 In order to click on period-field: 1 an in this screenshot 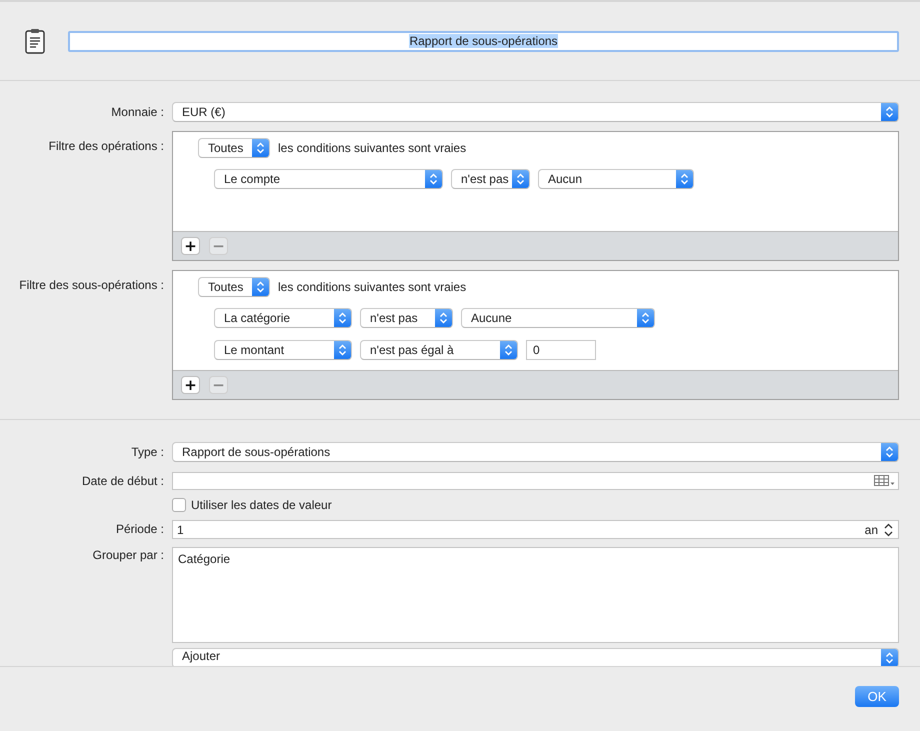, I will do `click(535, 529)`.